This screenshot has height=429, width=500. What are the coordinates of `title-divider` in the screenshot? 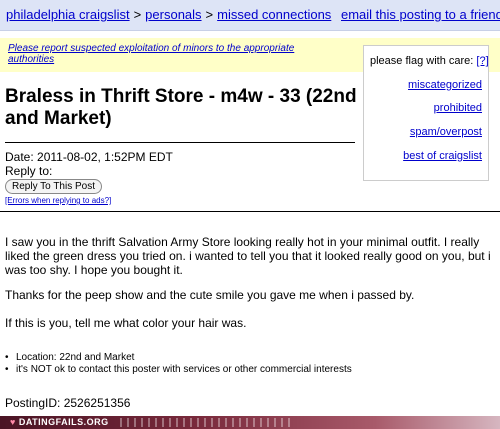 It's located at (180, 142).